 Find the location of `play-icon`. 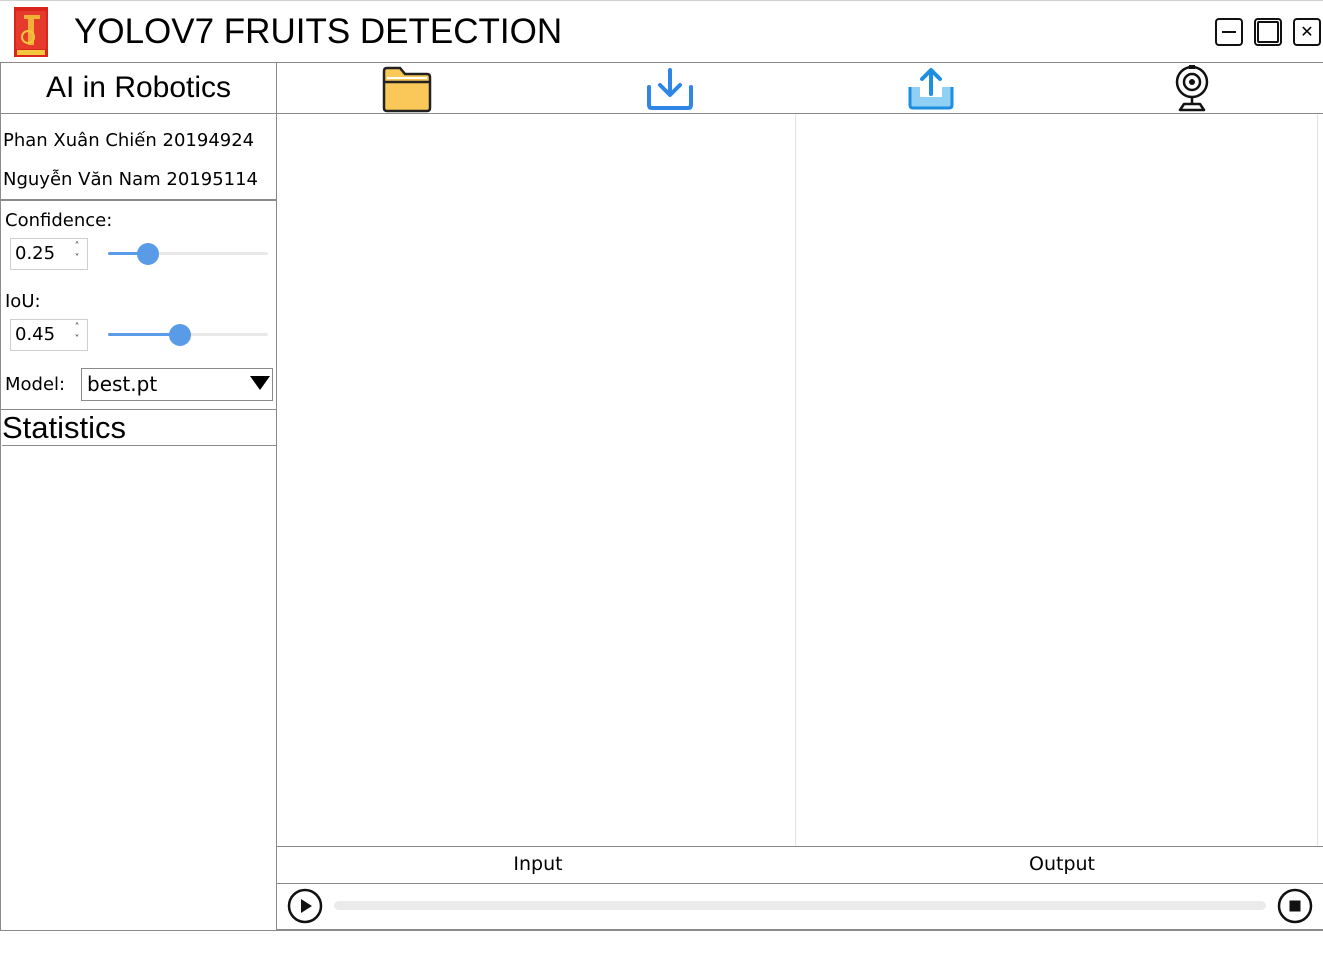

play-icon is located at coordinates (305, 906).